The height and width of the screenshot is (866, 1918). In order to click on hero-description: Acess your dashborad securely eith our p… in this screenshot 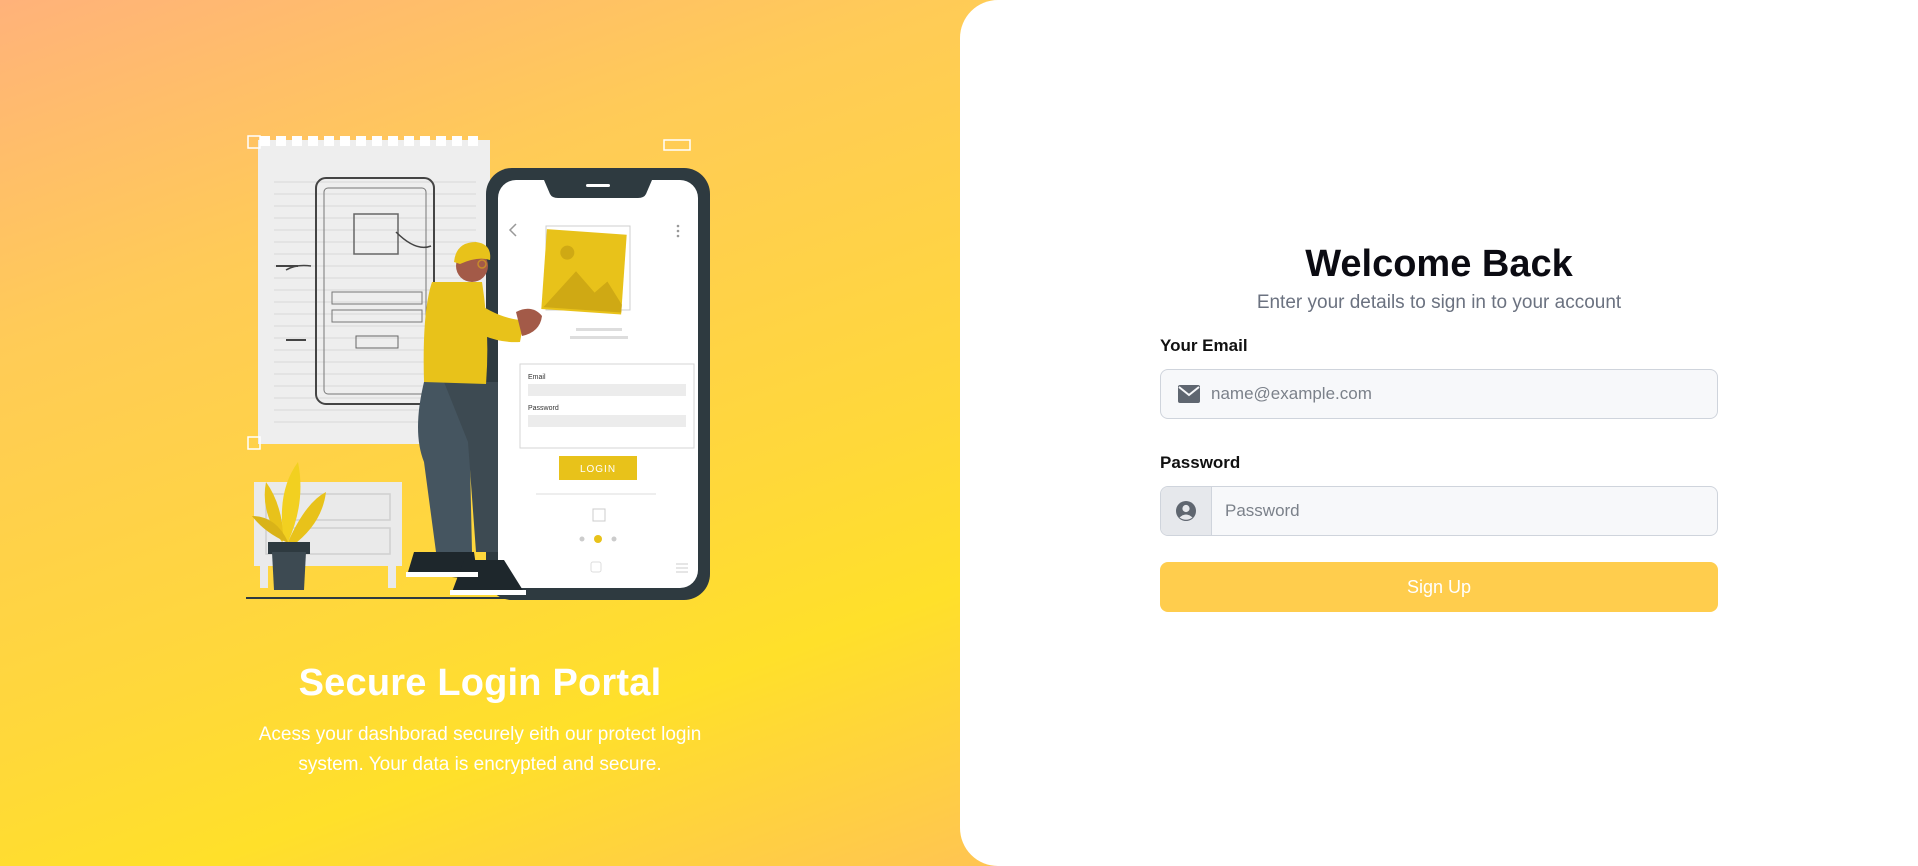, I will do `click(480, 749)`.